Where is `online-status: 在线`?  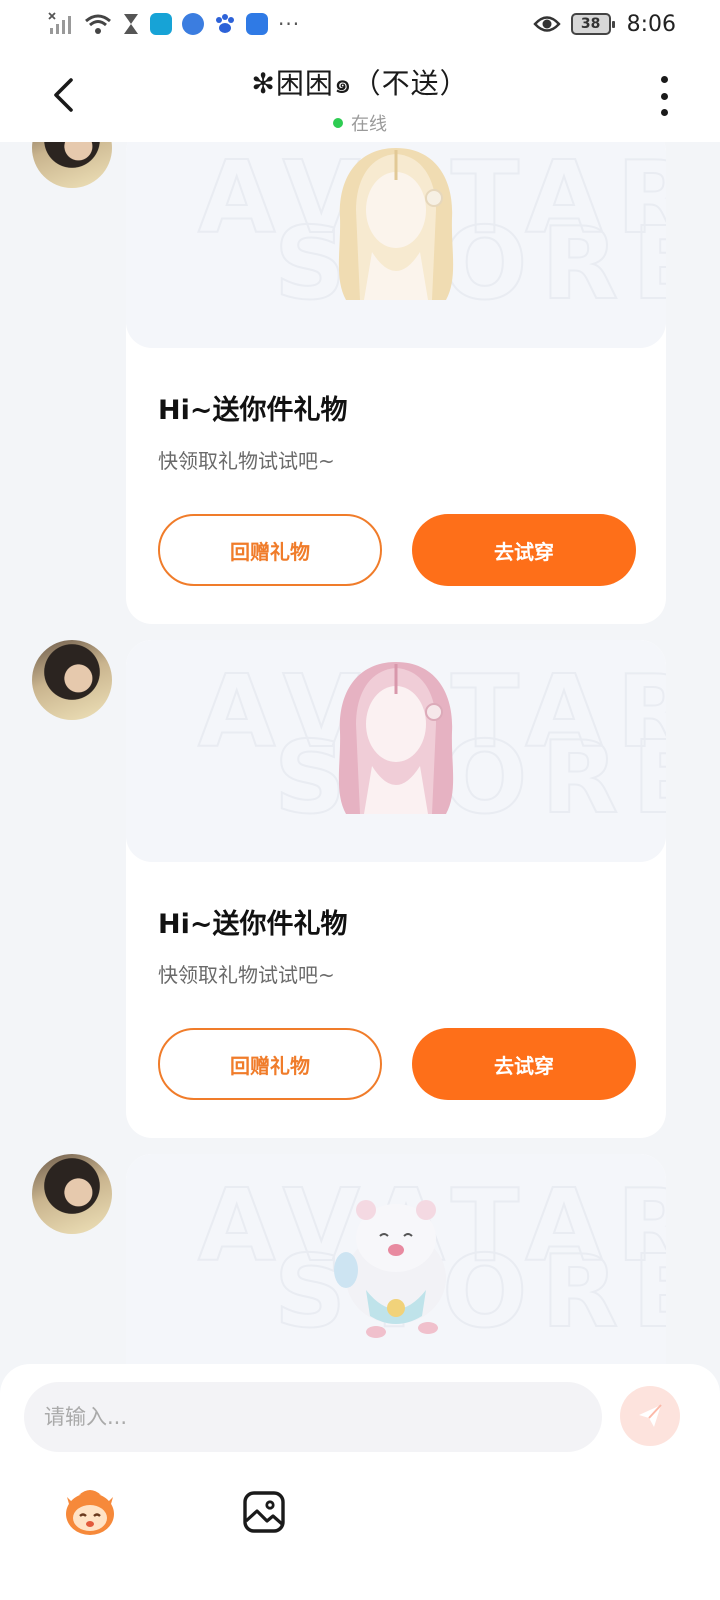
online-status: 在线 is located at coordinates (360, 123).